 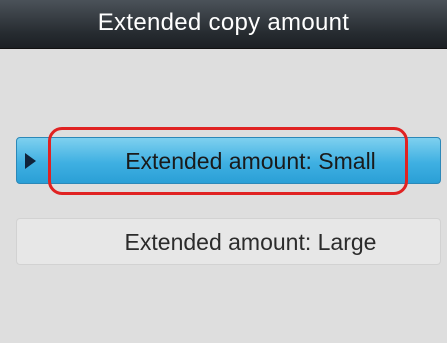 What do you see at coordinates (250, 161) in the screenshot?
I see `menu-item-label: Extended amount: Small` at bounding box center [250, 161].